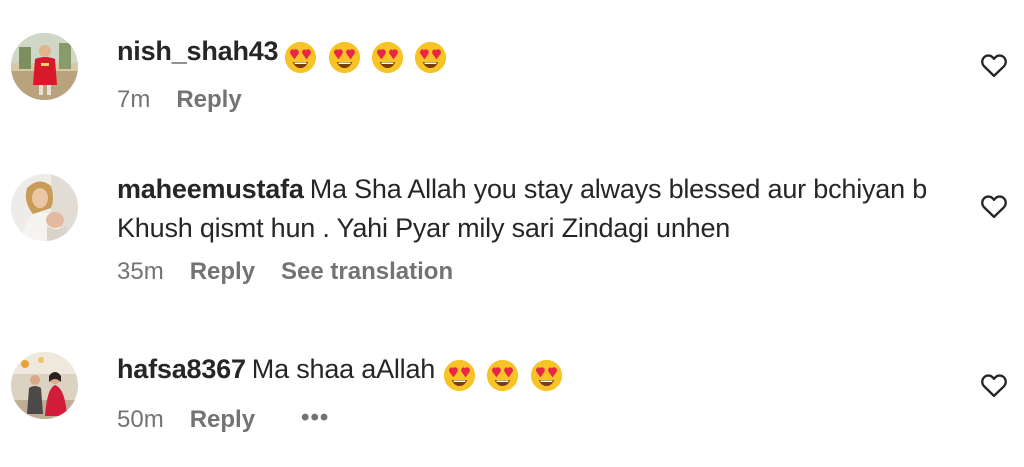 The height and width of the screenshot is (467, 1024). What do you see at coordinates (140, 271) in the screenshot?
I see `comment-time: 35m` at bounding box center [140, 271].